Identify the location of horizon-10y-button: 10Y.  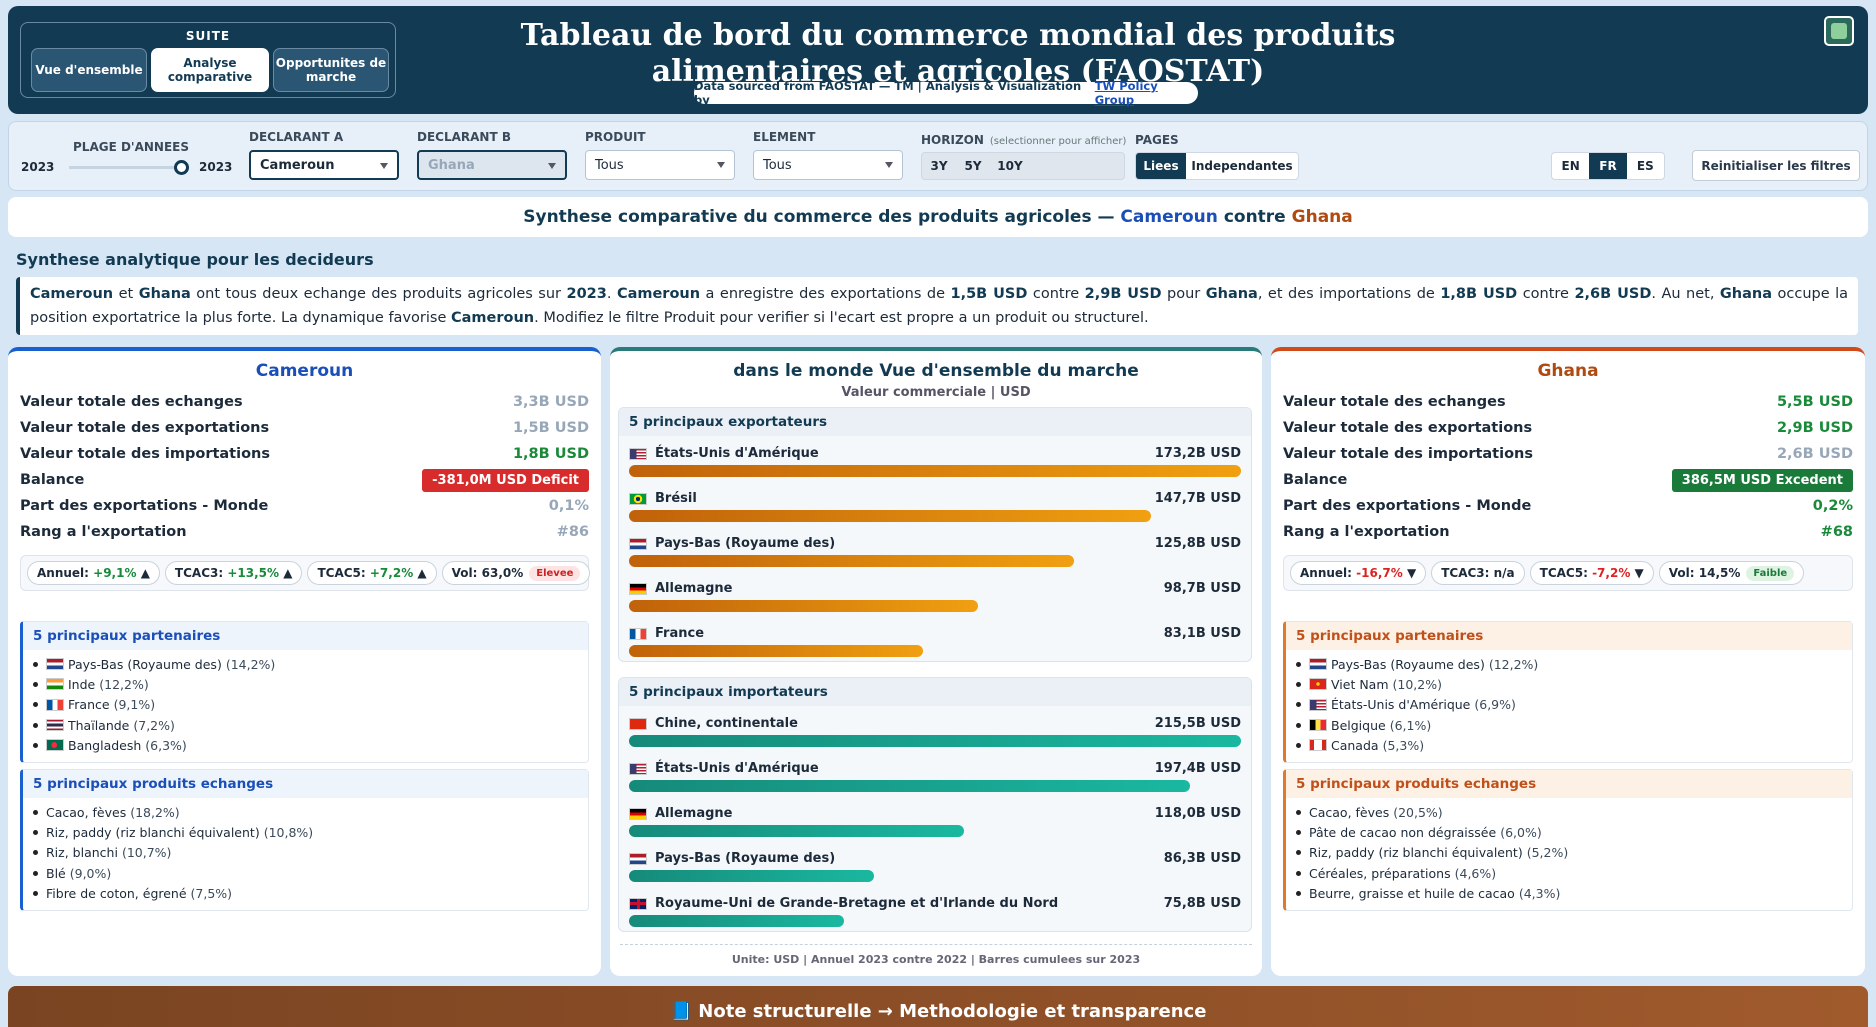
(1010, 166).